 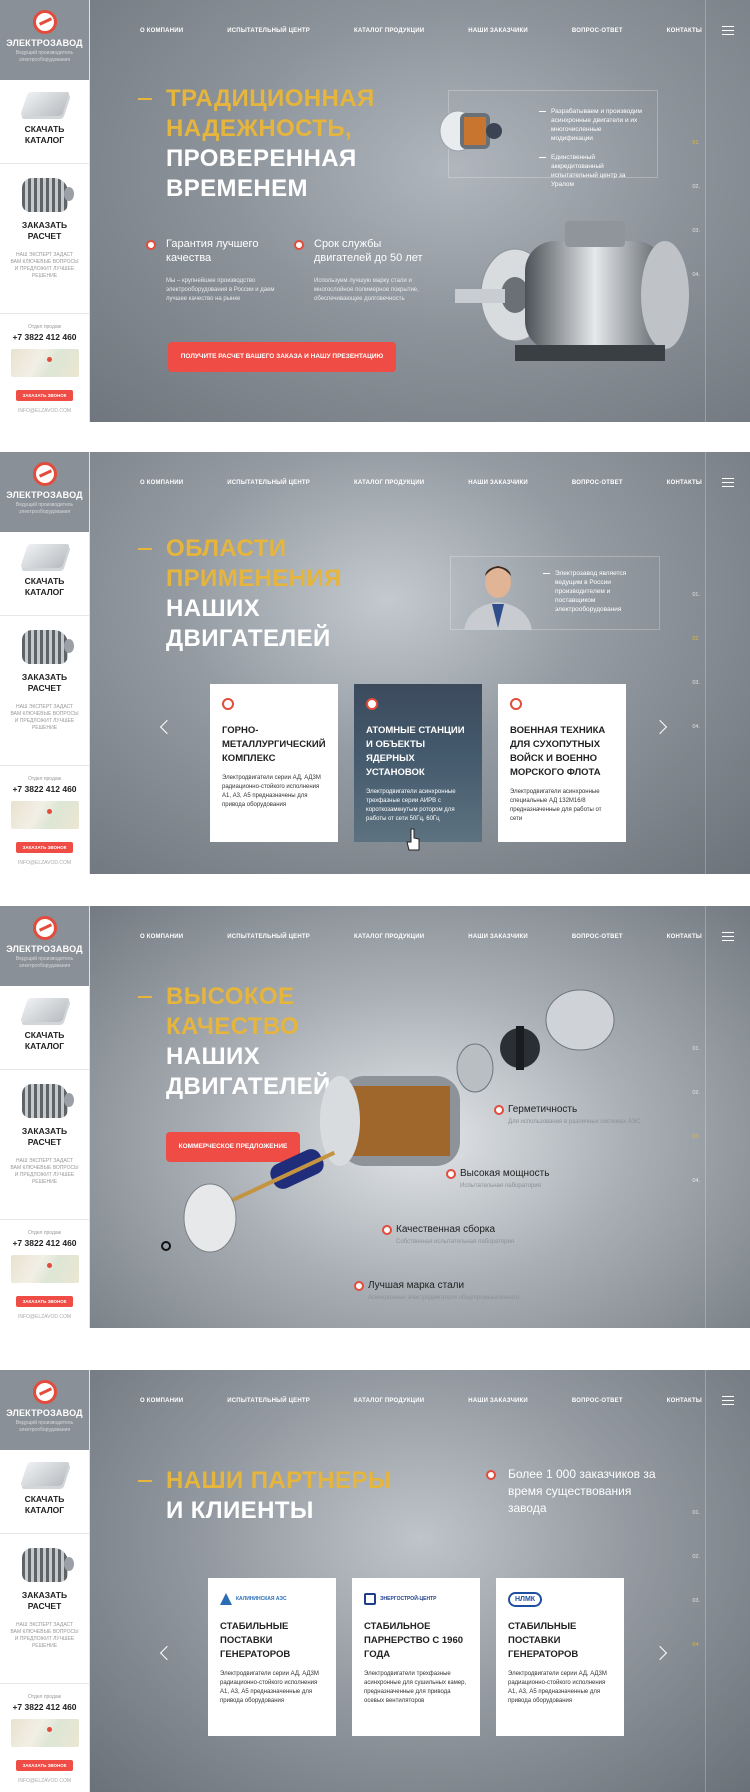 I want to click on section-title: НАШИХ ДВИГАТЕЛЕЙ, so click(x=248, y=623).